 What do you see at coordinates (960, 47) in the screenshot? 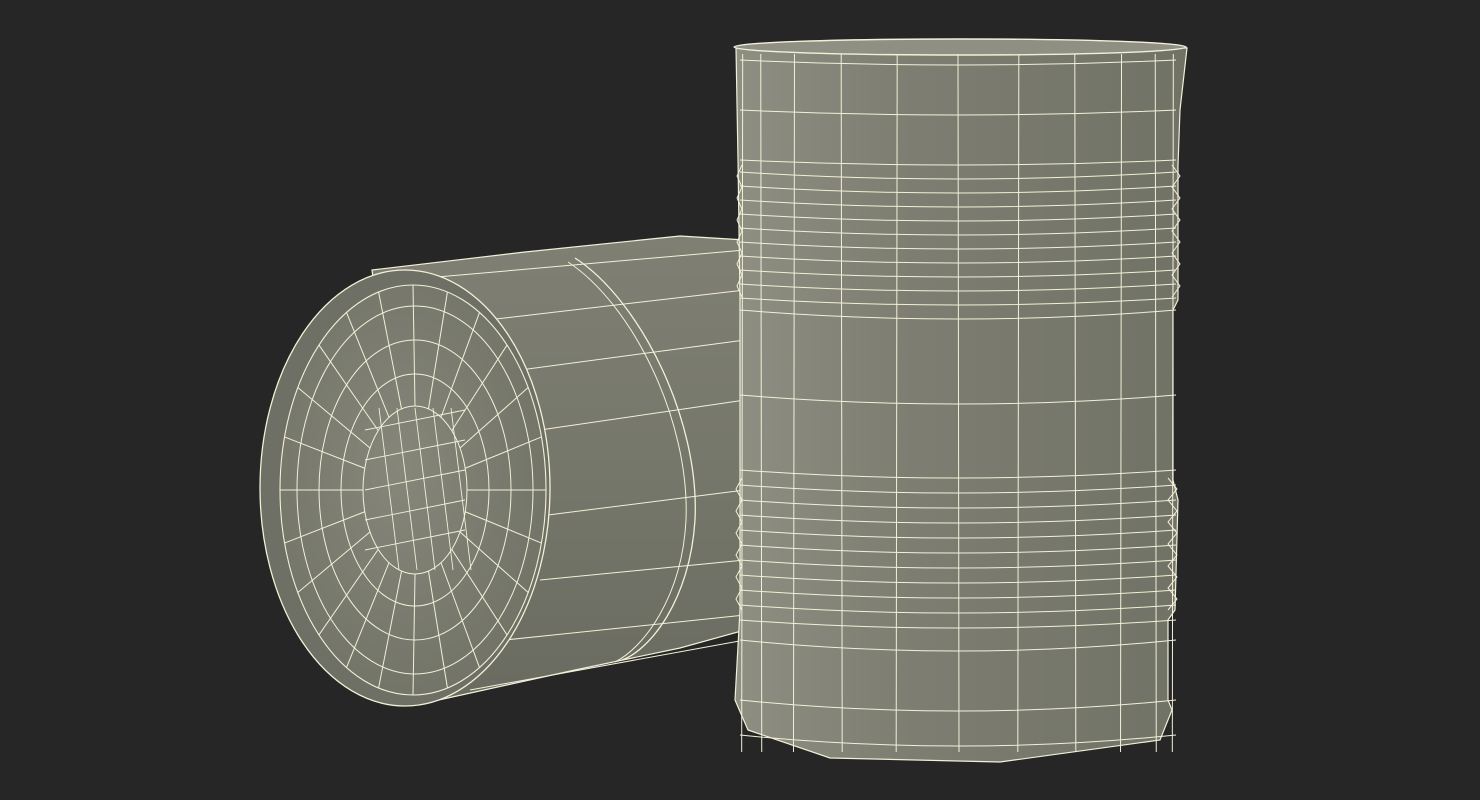
I see `standing-barrel-top-rim` at bounding box center [960, 47].